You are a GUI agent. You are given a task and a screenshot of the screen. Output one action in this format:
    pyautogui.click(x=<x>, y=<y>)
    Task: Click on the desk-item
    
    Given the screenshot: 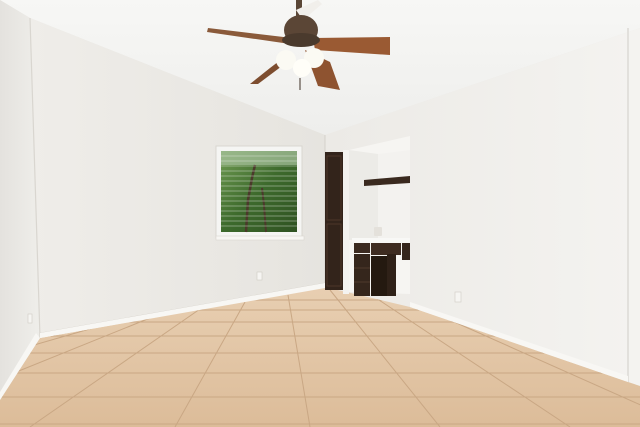 What is the action you would take?
    pyautogui.click(x=378, y=231)
    